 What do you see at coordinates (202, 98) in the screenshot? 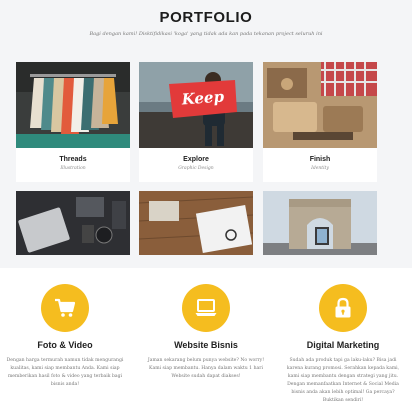
I see `keep-sign-text: Keep` at bounding box center [202, 98].